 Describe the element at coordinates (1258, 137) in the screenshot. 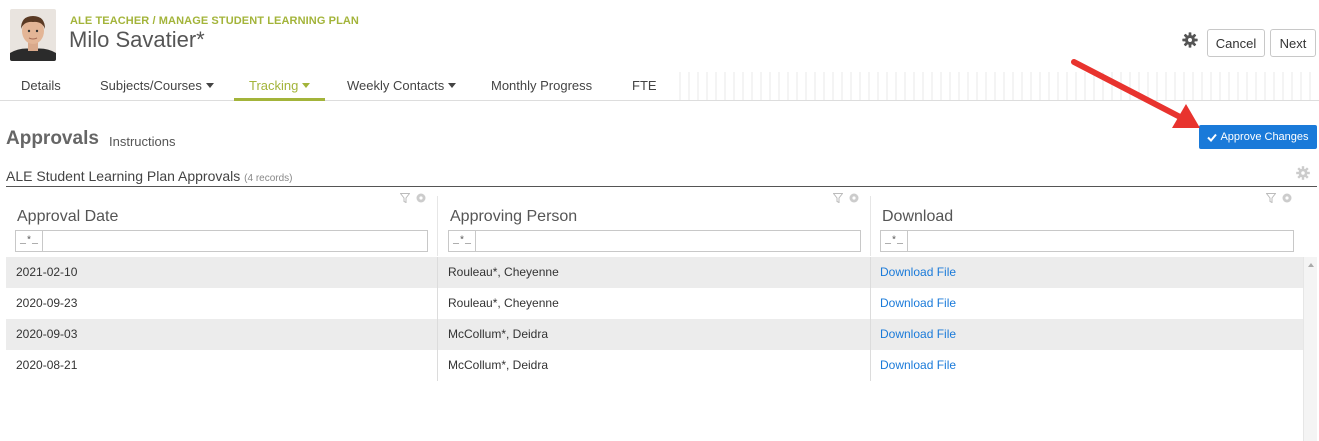

I see `approve-changes-button: Approve Changes` at that location.